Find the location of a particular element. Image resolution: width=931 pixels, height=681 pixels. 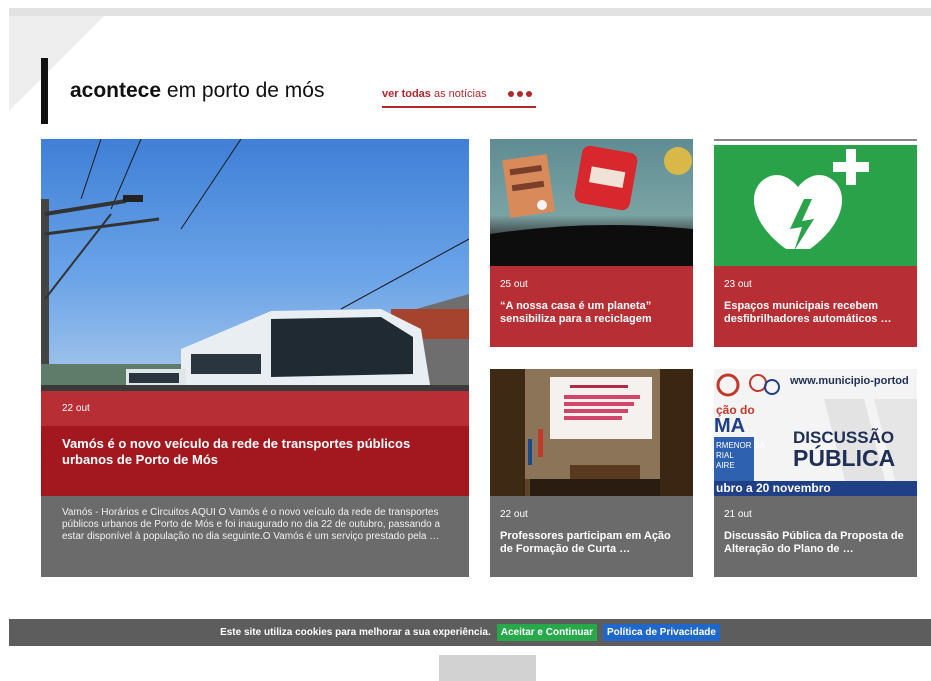

poster-left-4: RIAL is located at coordinates (725, 455).